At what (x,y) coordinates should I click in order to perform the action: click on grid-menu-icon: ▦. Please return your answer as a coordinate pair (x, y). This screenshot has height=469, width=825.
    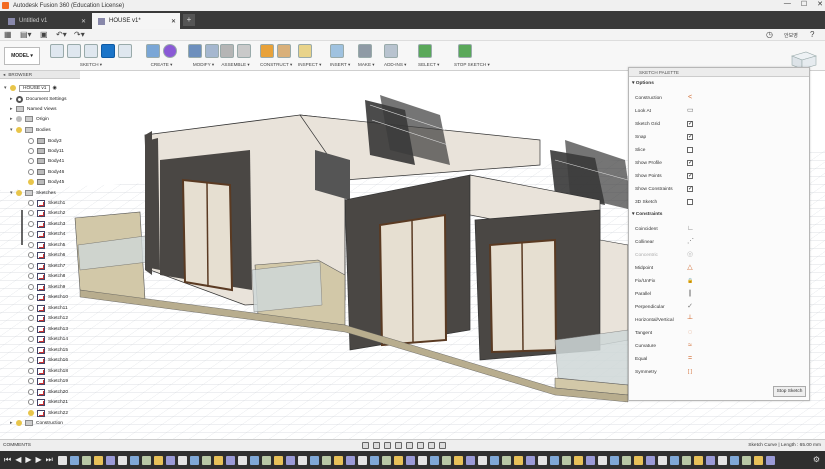
    Looking at the image, I should click on (8, 34).